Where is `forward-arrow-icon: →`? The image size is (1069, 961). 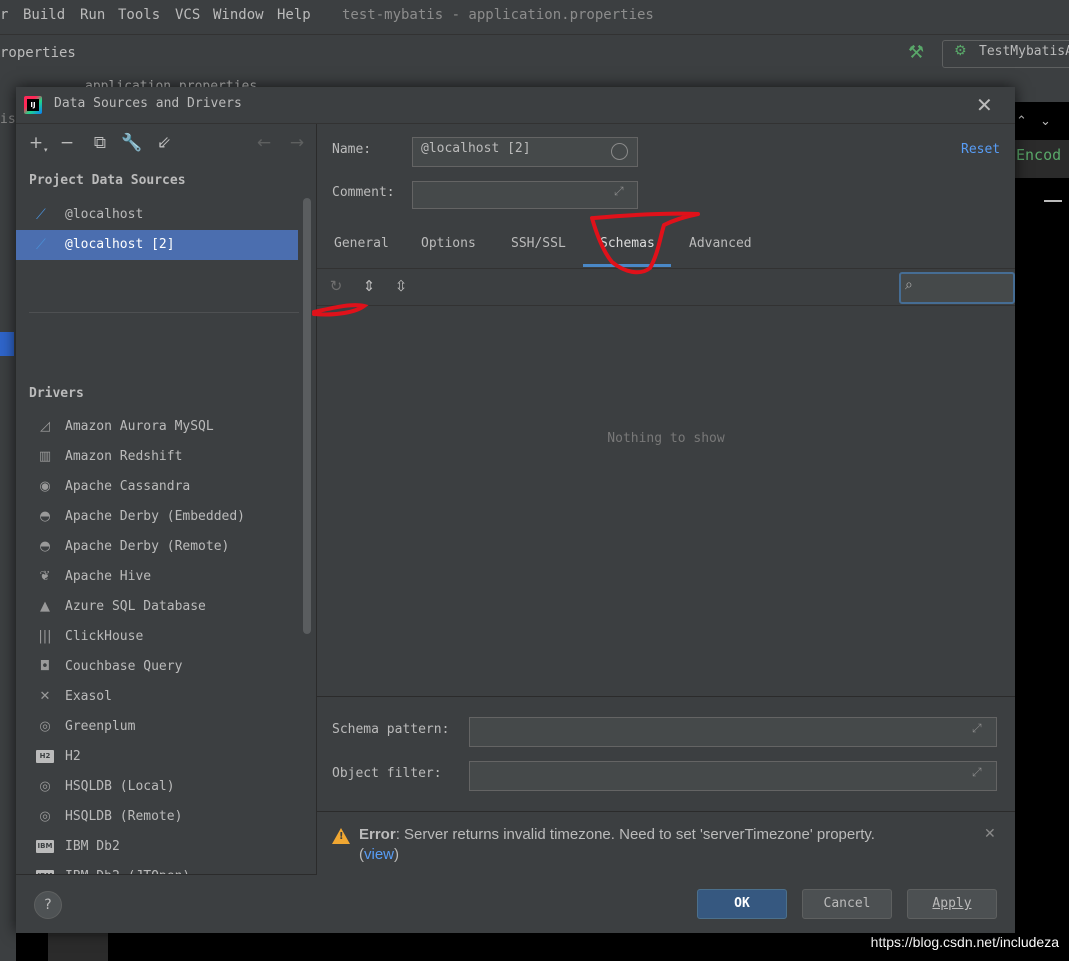 forward-arrow-icon: → is located at coordinates (297, 143).